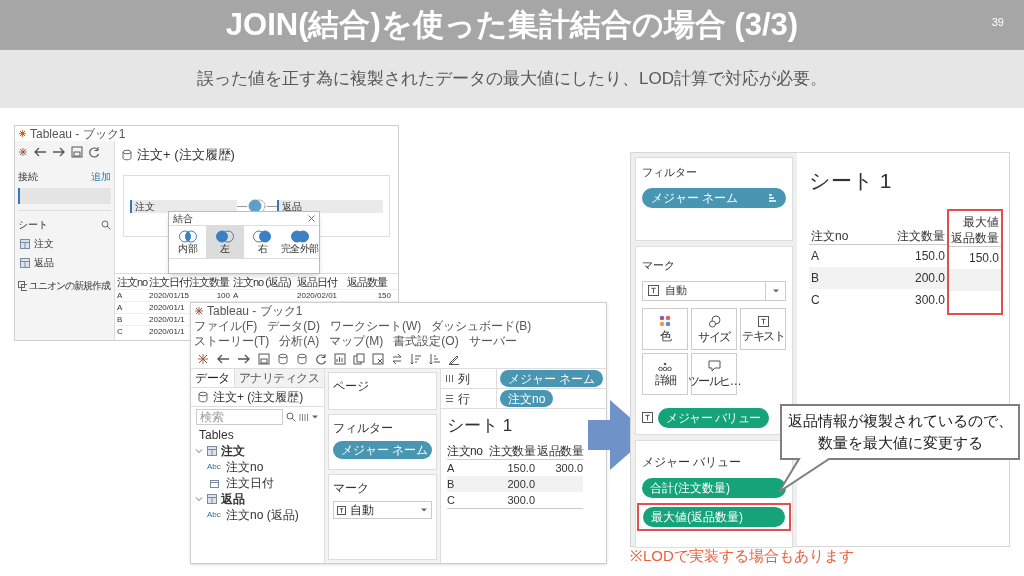 The height and width of the screenshot is (576, 1024). What do you see at coordinates (520, 484) in the screenshot?
I see `table-cell-text: 200.0` at bounding box center [520, 484].